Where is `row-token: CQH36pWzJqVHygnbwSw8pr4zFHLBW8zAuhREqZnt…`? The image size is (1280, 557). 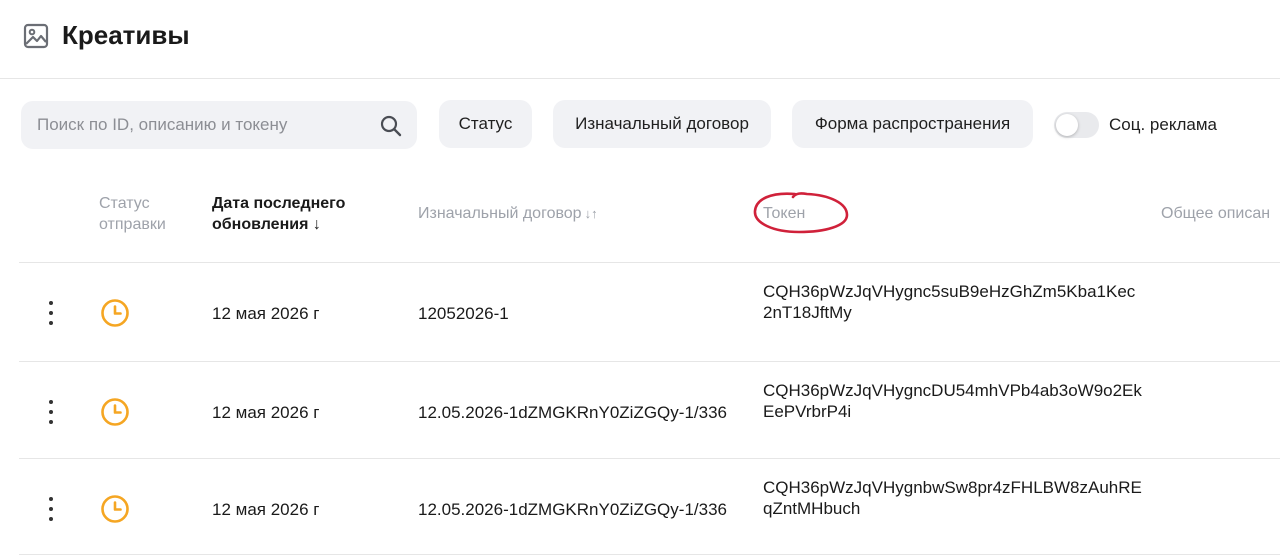
row-token: CQH36pWzJqVHygnbwSw8pr4zFHLBW8zAuhREqZnt… is located at coordinates (952, 498).